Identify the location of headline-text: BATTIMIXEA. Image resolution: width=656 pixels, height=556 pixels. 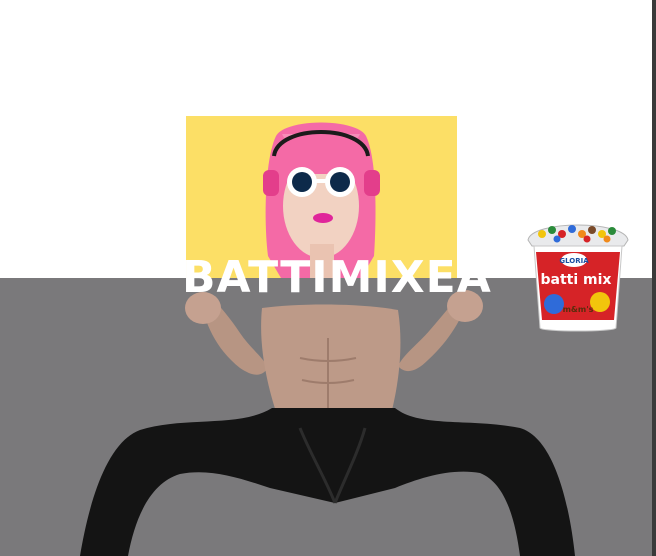
(337, 277).